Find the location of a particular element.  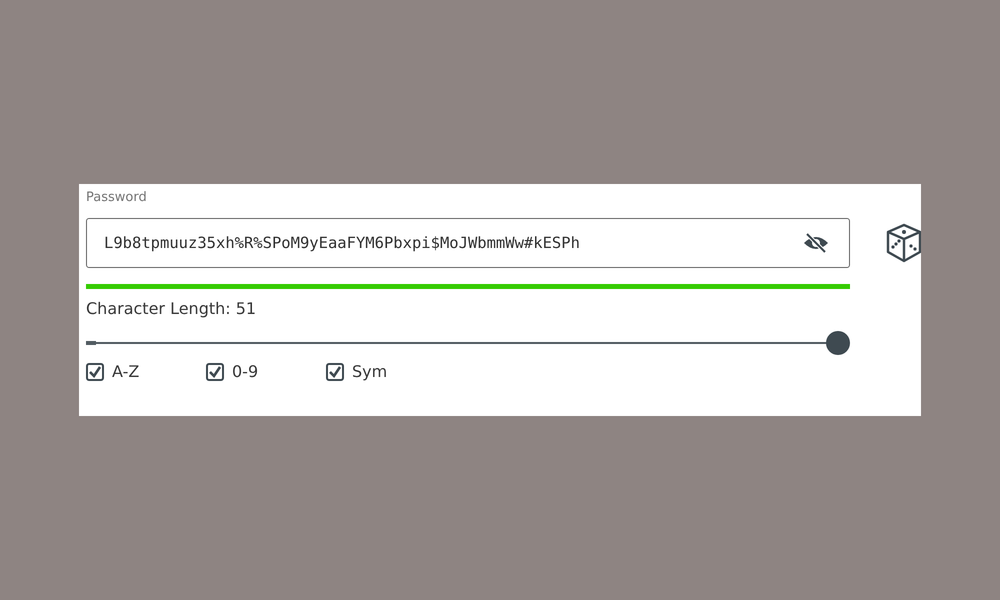

password-field: L9b8tpmuuz35xh%R%SPoM9yEaaFYM6Pbxpi$MoJWbmmWw#kESPh is located at coordinates (468, 243).